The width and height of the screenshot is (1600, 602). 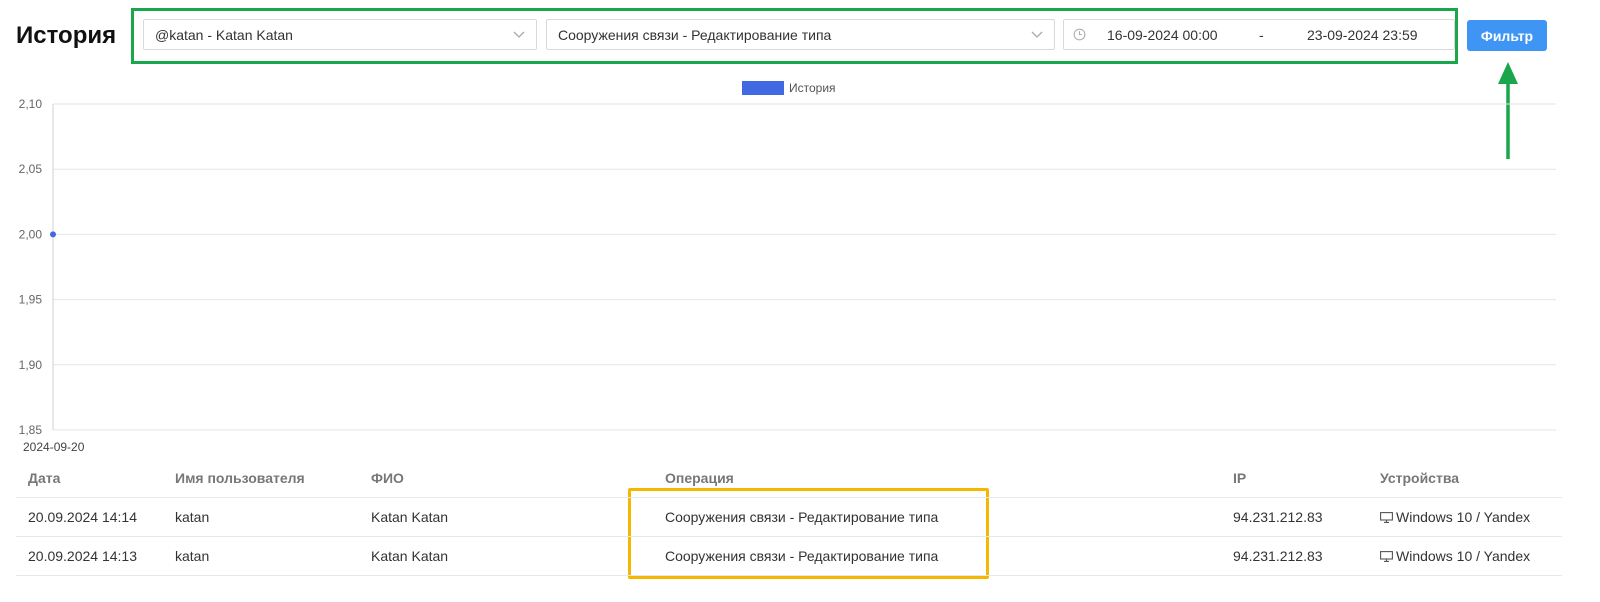 I want to click on operation-select-value: Сооружения связи - Редактирование типа, so click(x=695, y=34).